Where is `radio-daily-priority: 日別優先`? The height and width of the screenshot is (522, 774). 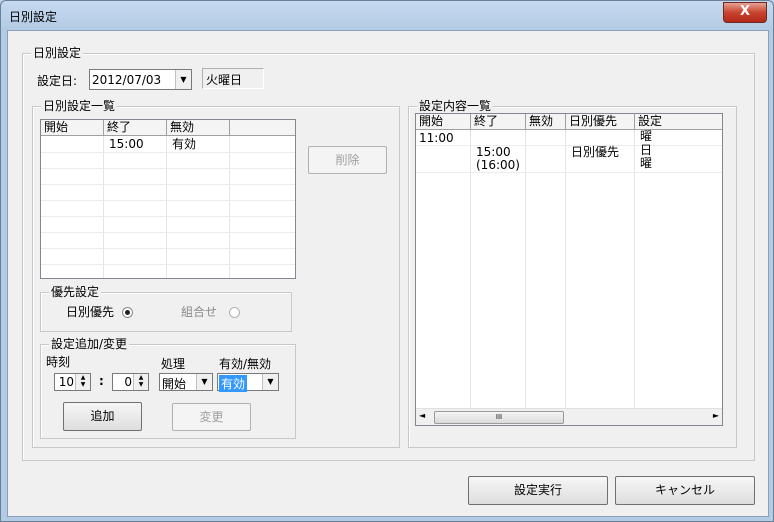
radio-daily-priority: 日別優先 is located at coordinates (99, 311).